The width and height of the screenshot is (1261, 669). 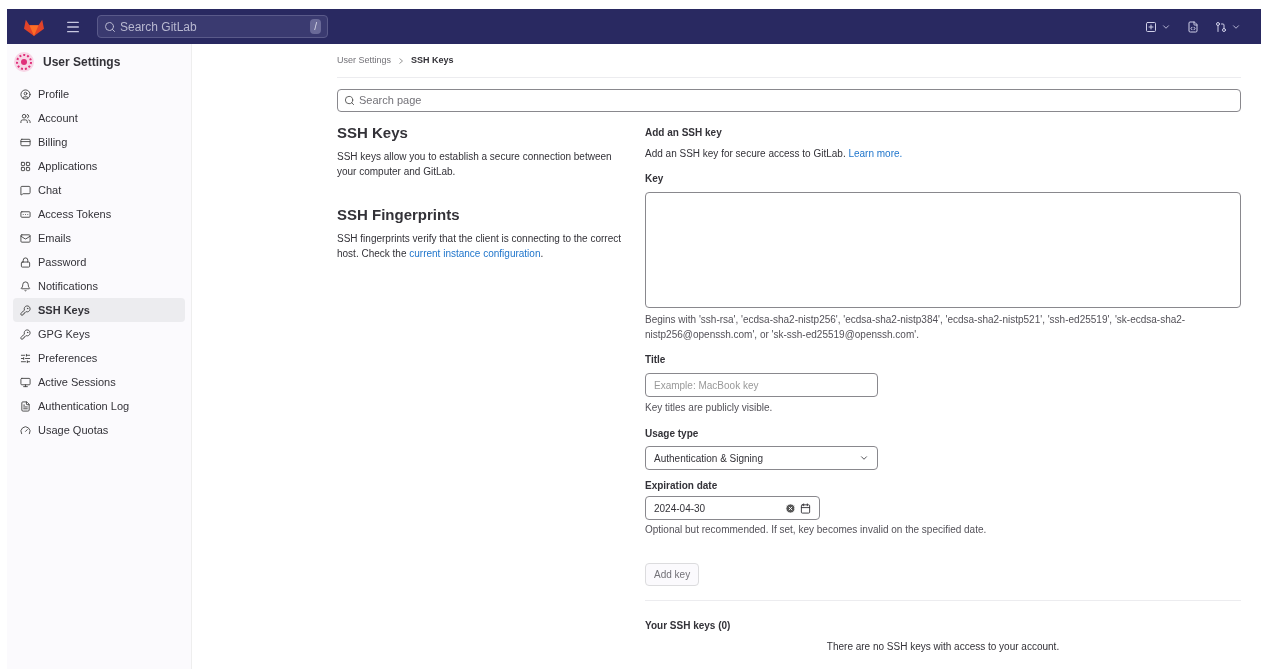 What do you see at coordinates (99, 310) in the screenshot?
I see `sidebar-item: SSH Keys` at bounding box center [99, 310].